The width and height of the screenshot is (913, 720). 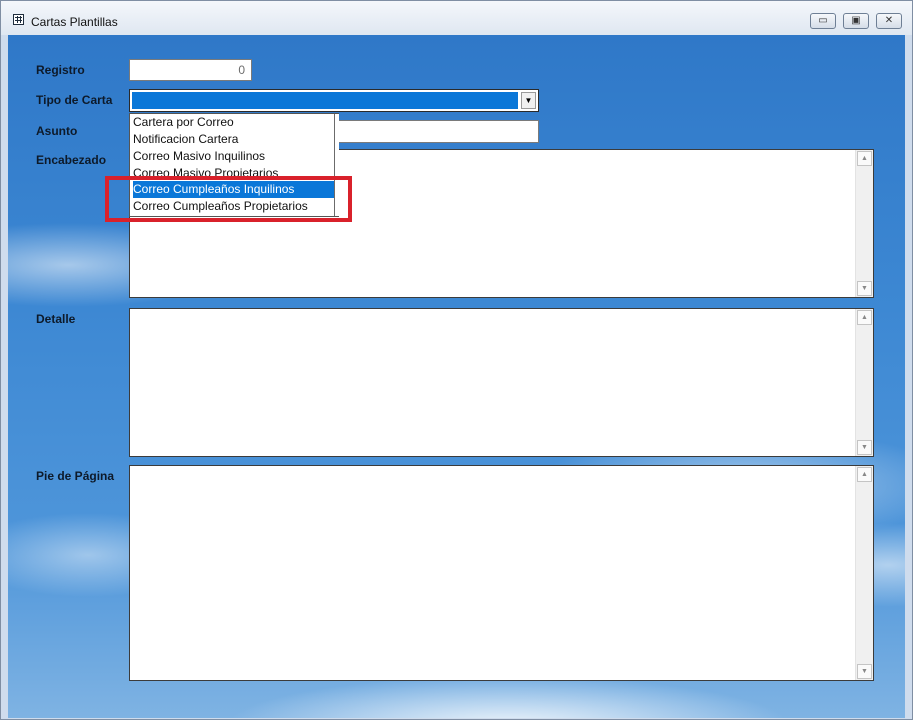 What do you see at coordinates (57, 131) in the screenshot?
I see `asunto-label: Asunto` at bounding box center [57, 131].